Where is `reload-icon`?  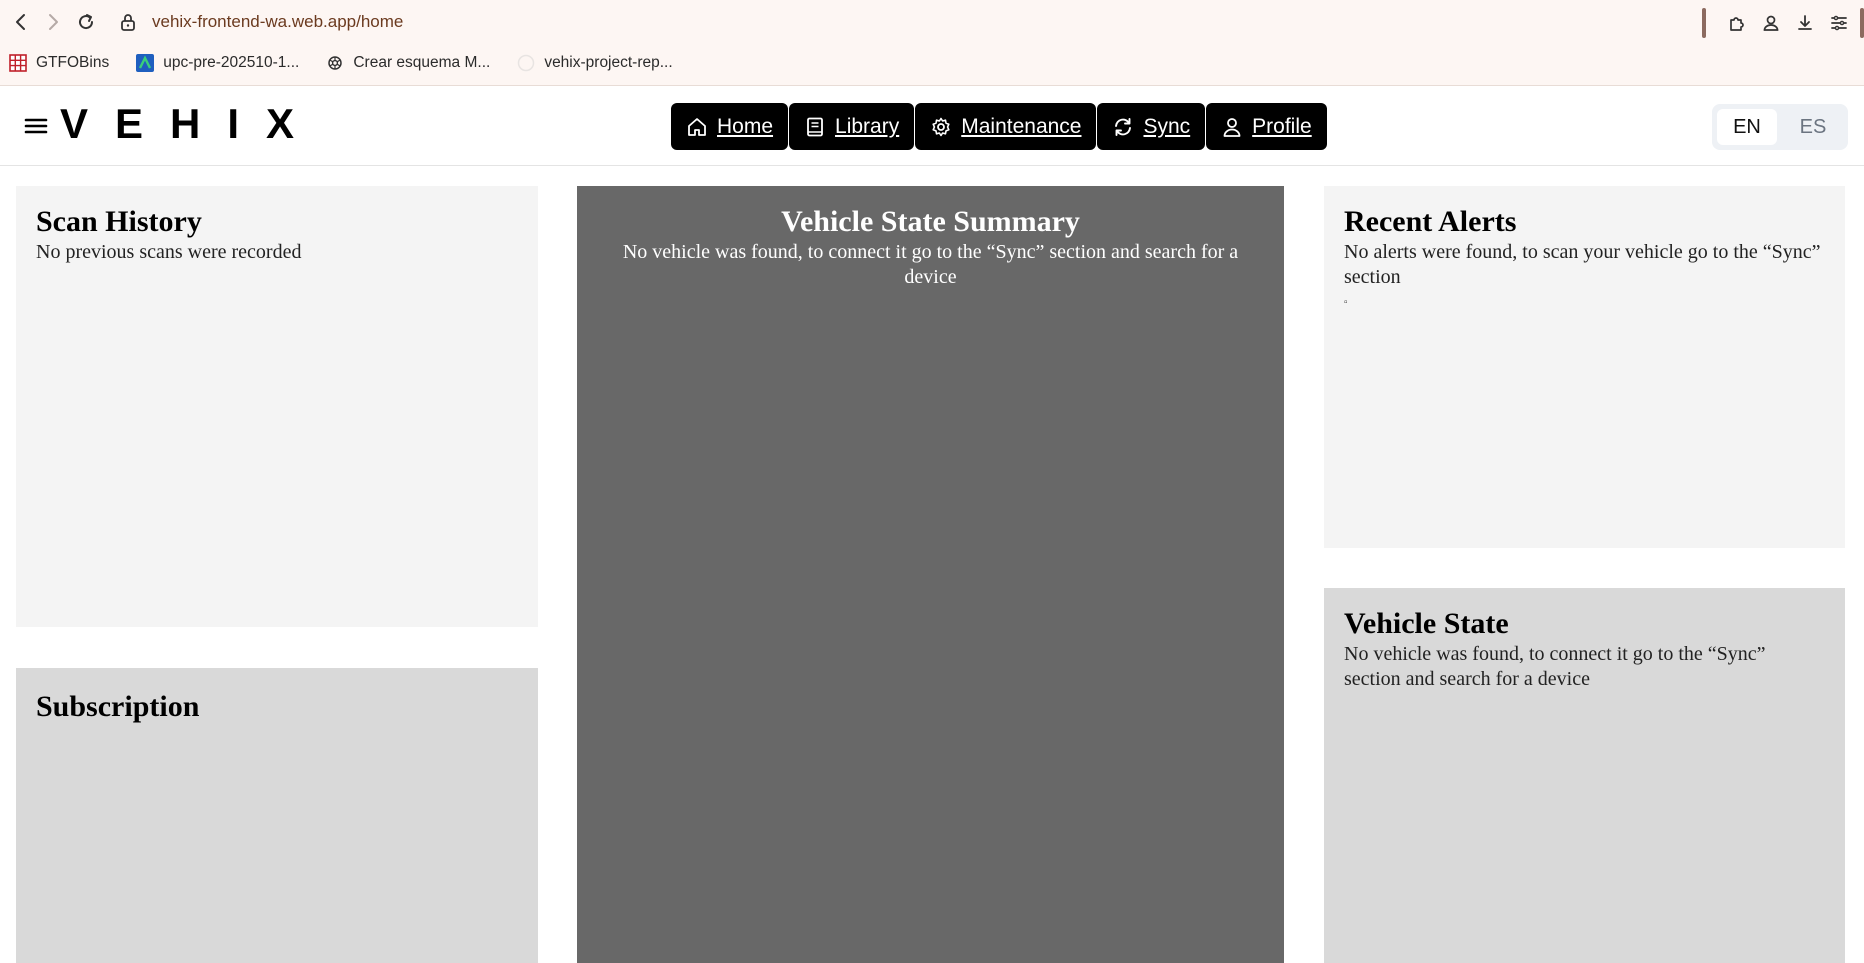
reload-icon is located at coordinates (86, 22).